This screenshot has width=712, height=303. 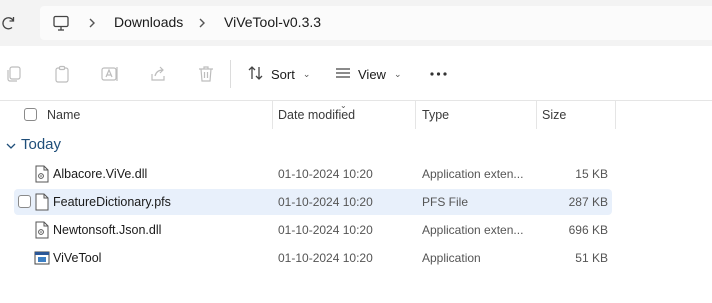 I want to click on sort-icon, so click(x=256, y=74).